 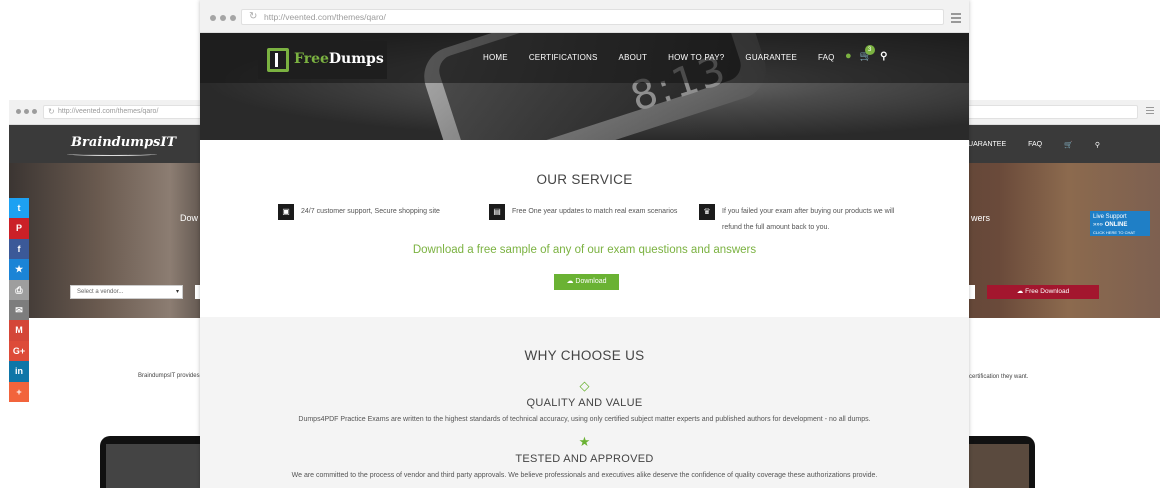 What do you see at coordinates (19, 228) in the screenshot?
I see `pinterest-icon: P` at bounding box center [19, 228].